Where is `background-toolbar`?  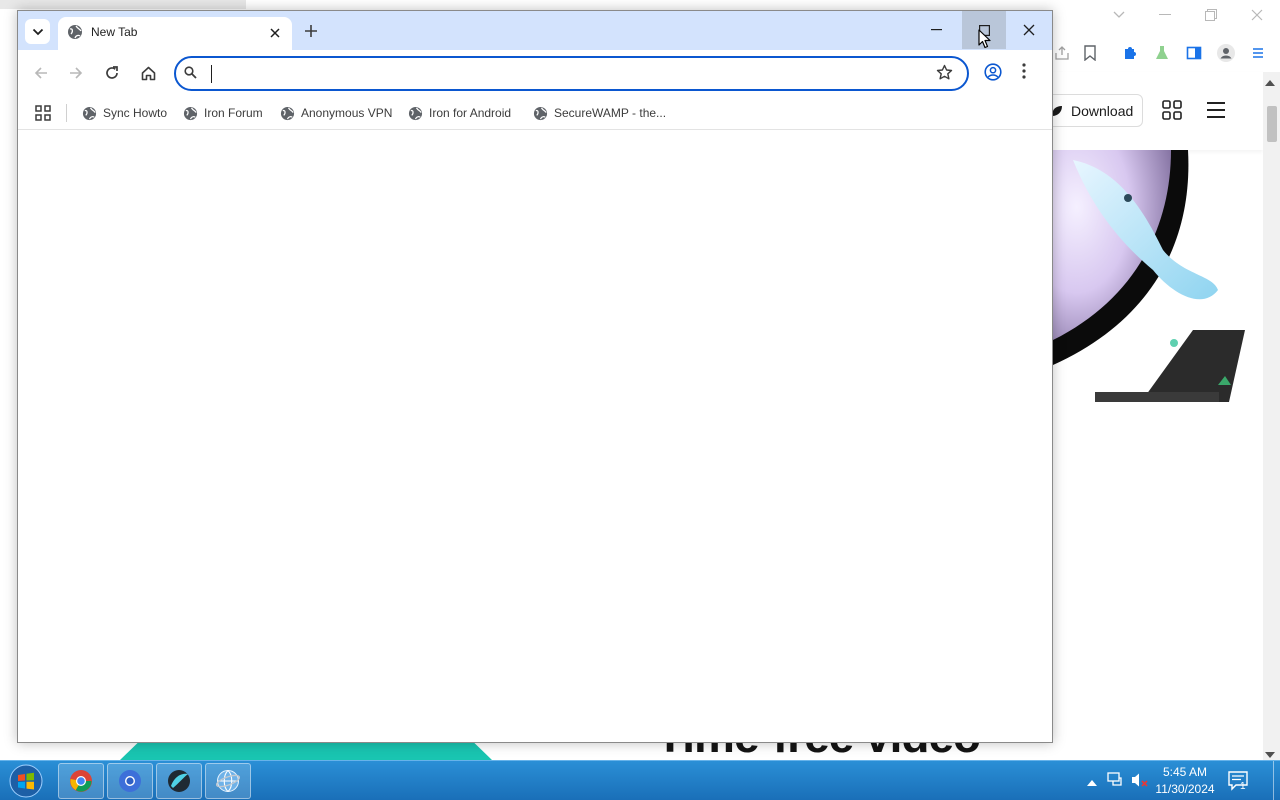 background-toolbar is located at coordinates (1166, 53).